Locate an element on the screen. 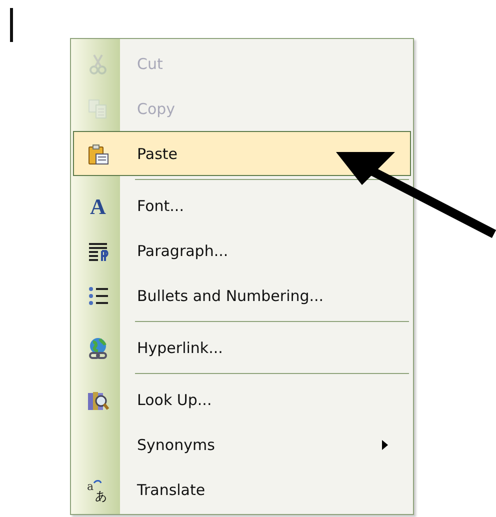 This screenshot has height=517, width=496. clipboard-icon is located at coordinates (97, 153).